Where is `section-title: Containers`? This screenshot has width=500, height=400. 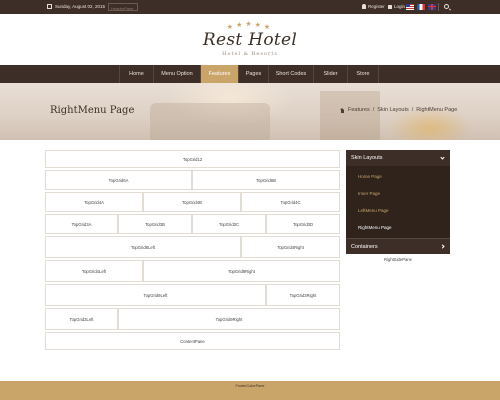
section-title: Containers is located at coordinates (364, 246).